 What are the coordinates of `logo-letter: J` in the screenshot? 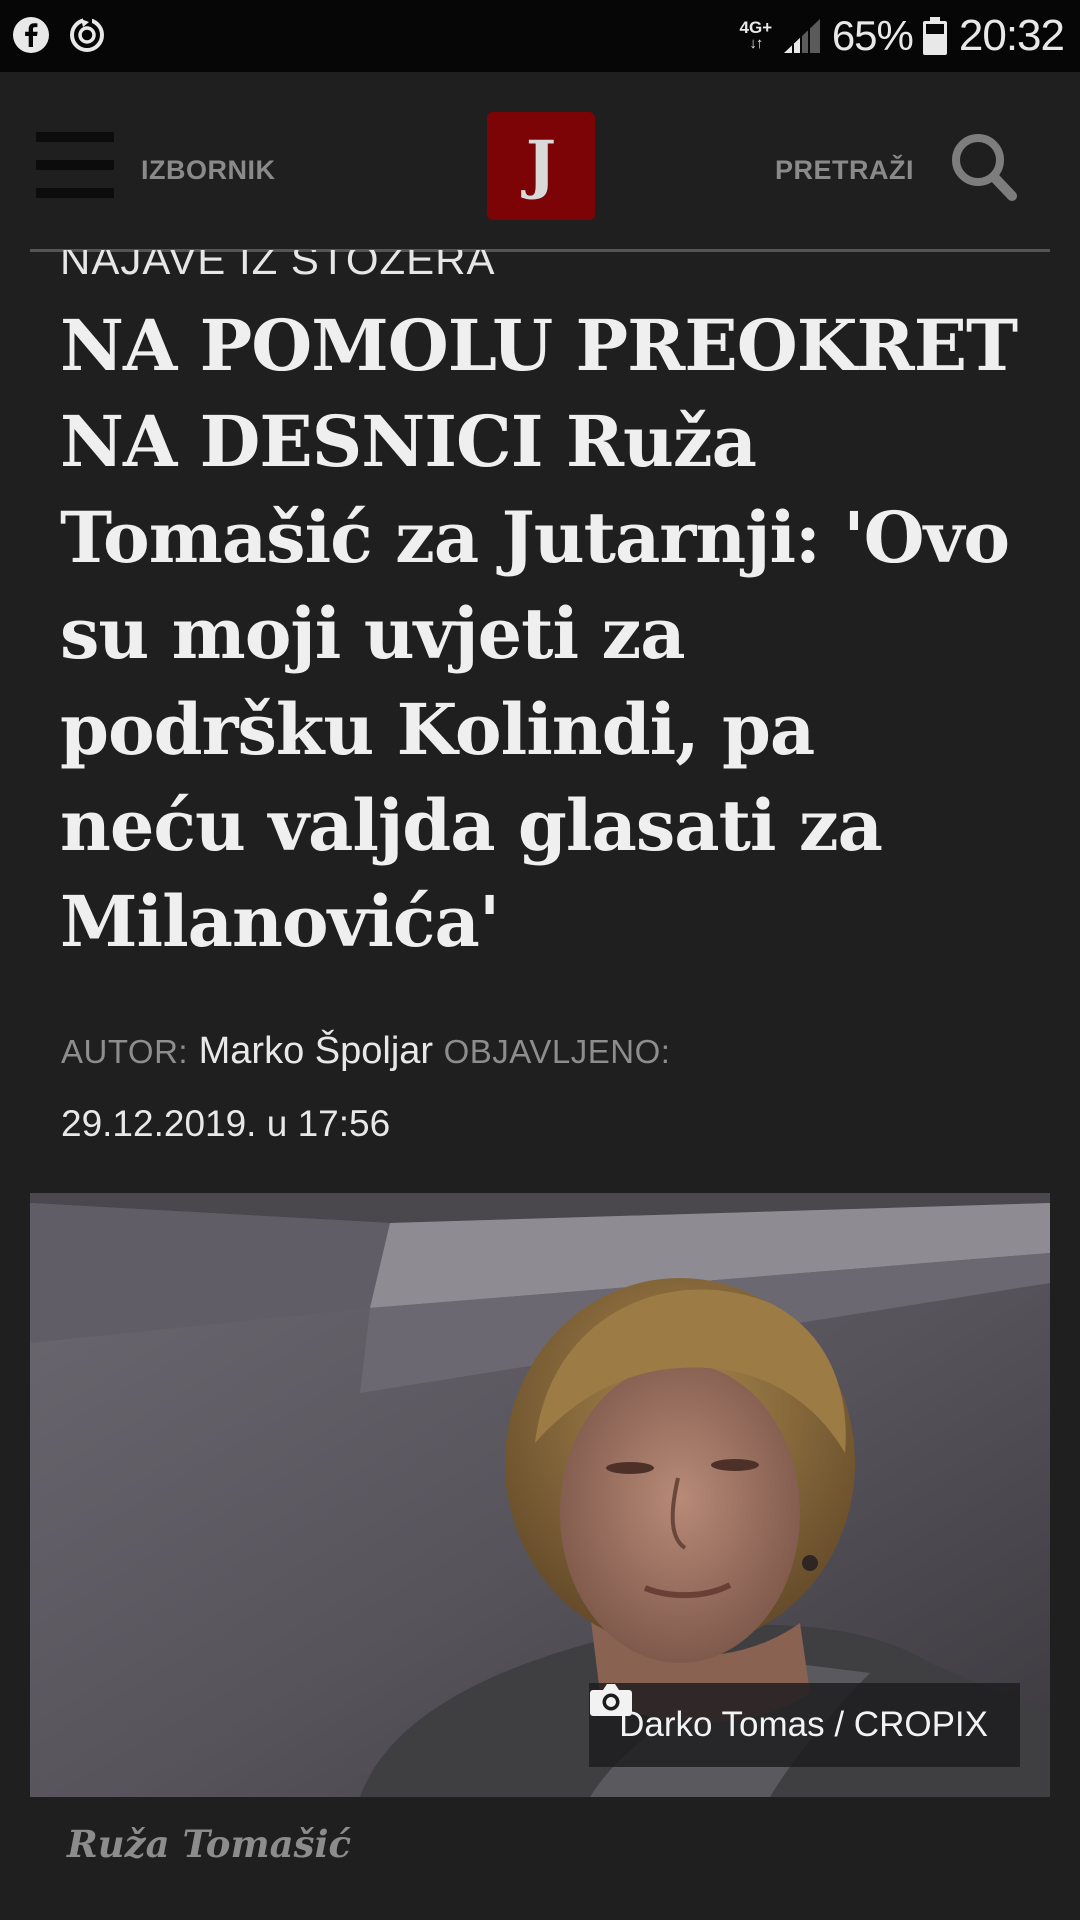 It's located at (541, 164).